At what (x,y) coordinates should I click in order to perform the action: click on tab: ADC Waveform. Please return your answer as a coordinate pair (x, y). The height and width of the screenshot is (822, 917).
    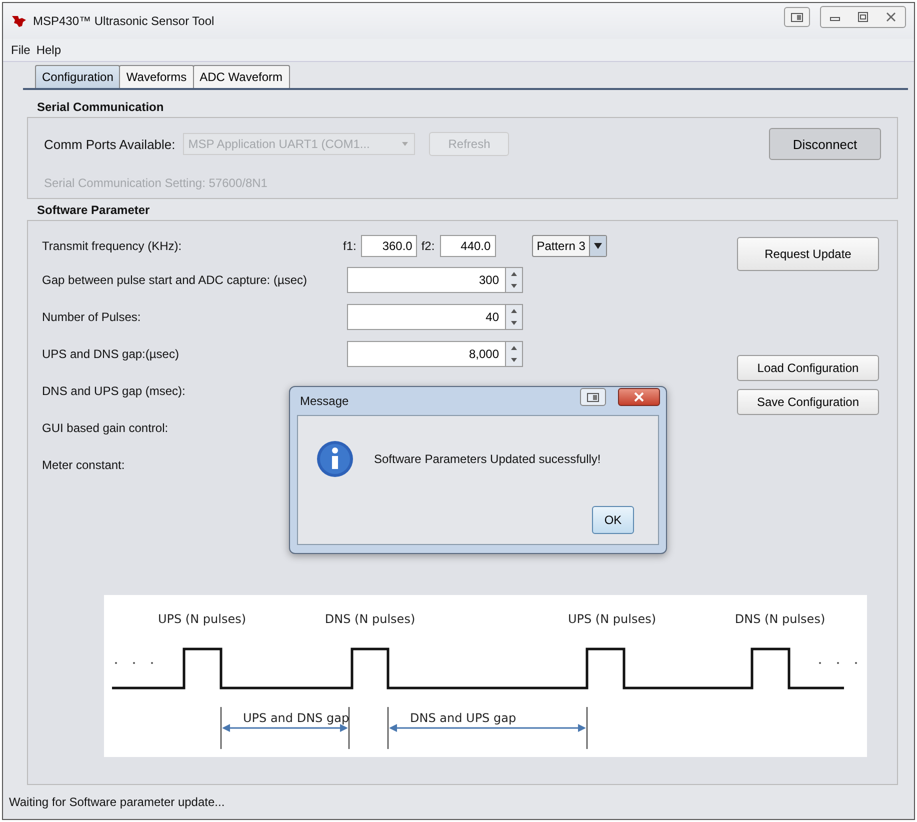
    Looking at the image, I should click on (241, 76).